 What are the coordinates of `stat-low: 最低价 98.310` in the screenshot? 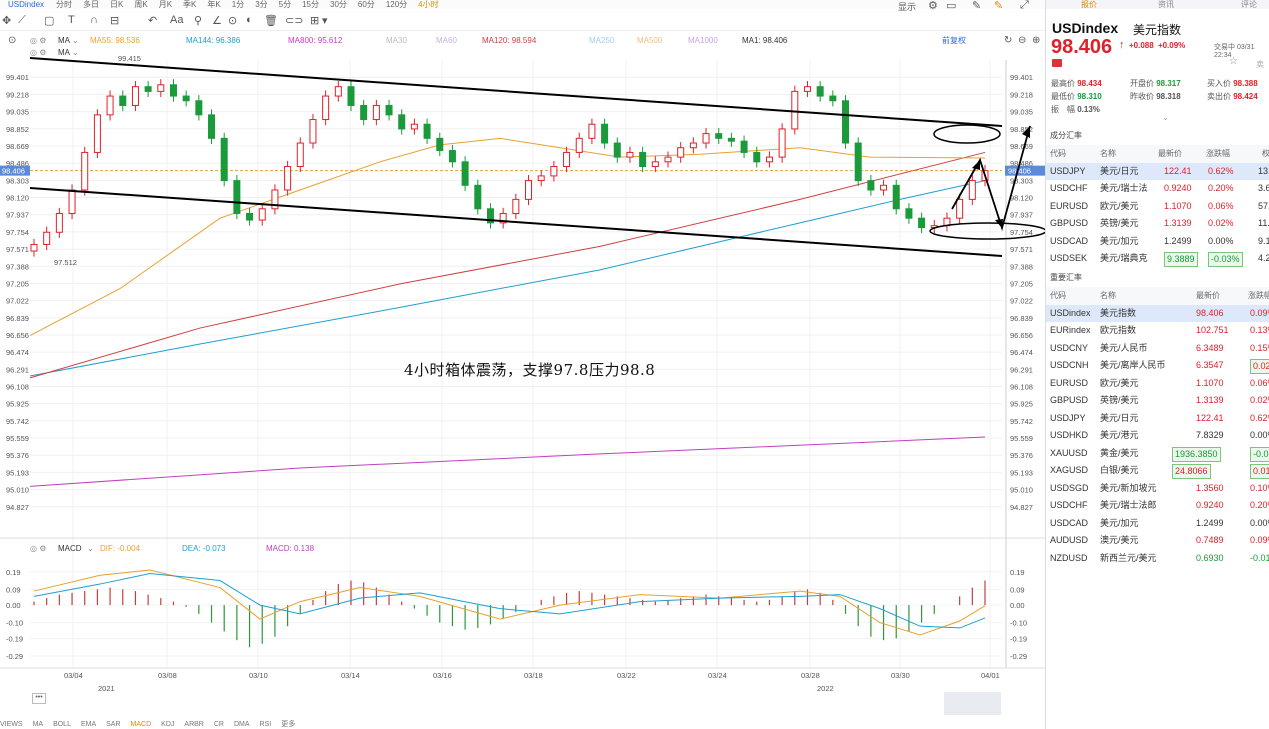 It's located at (1076, 96).